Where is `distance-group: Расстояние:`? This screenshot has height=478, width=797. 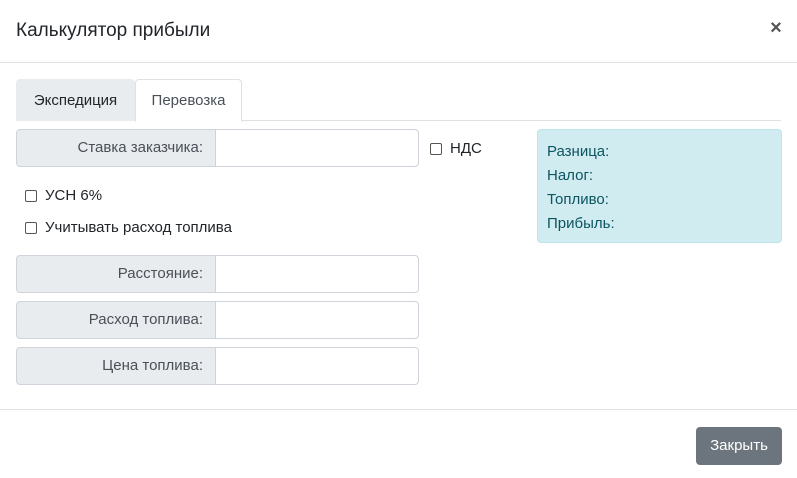 distance-group: Расстояние: is located at coordinates (217, 274).